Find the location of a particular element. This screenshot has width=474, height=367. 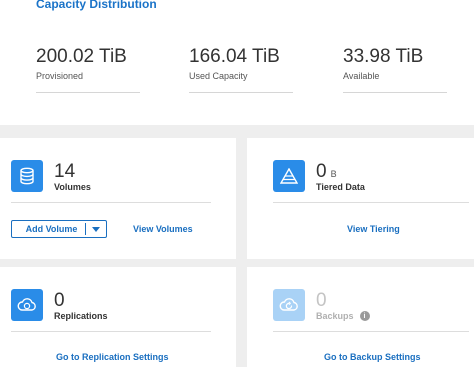

replication-settings-link: Go to Replication Settings is located at coordinates (112, 357).